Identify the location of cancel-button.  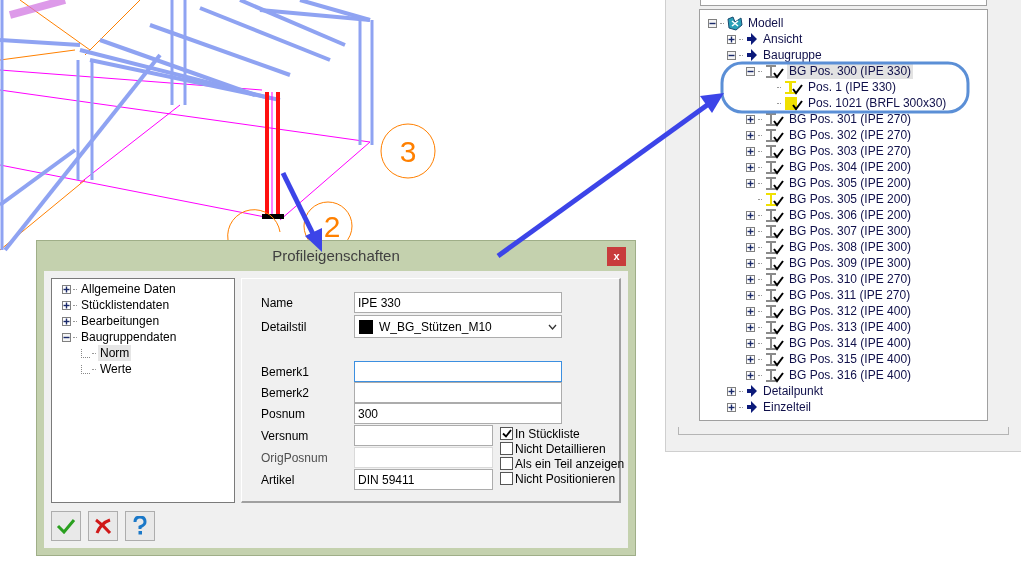
(103, 526).